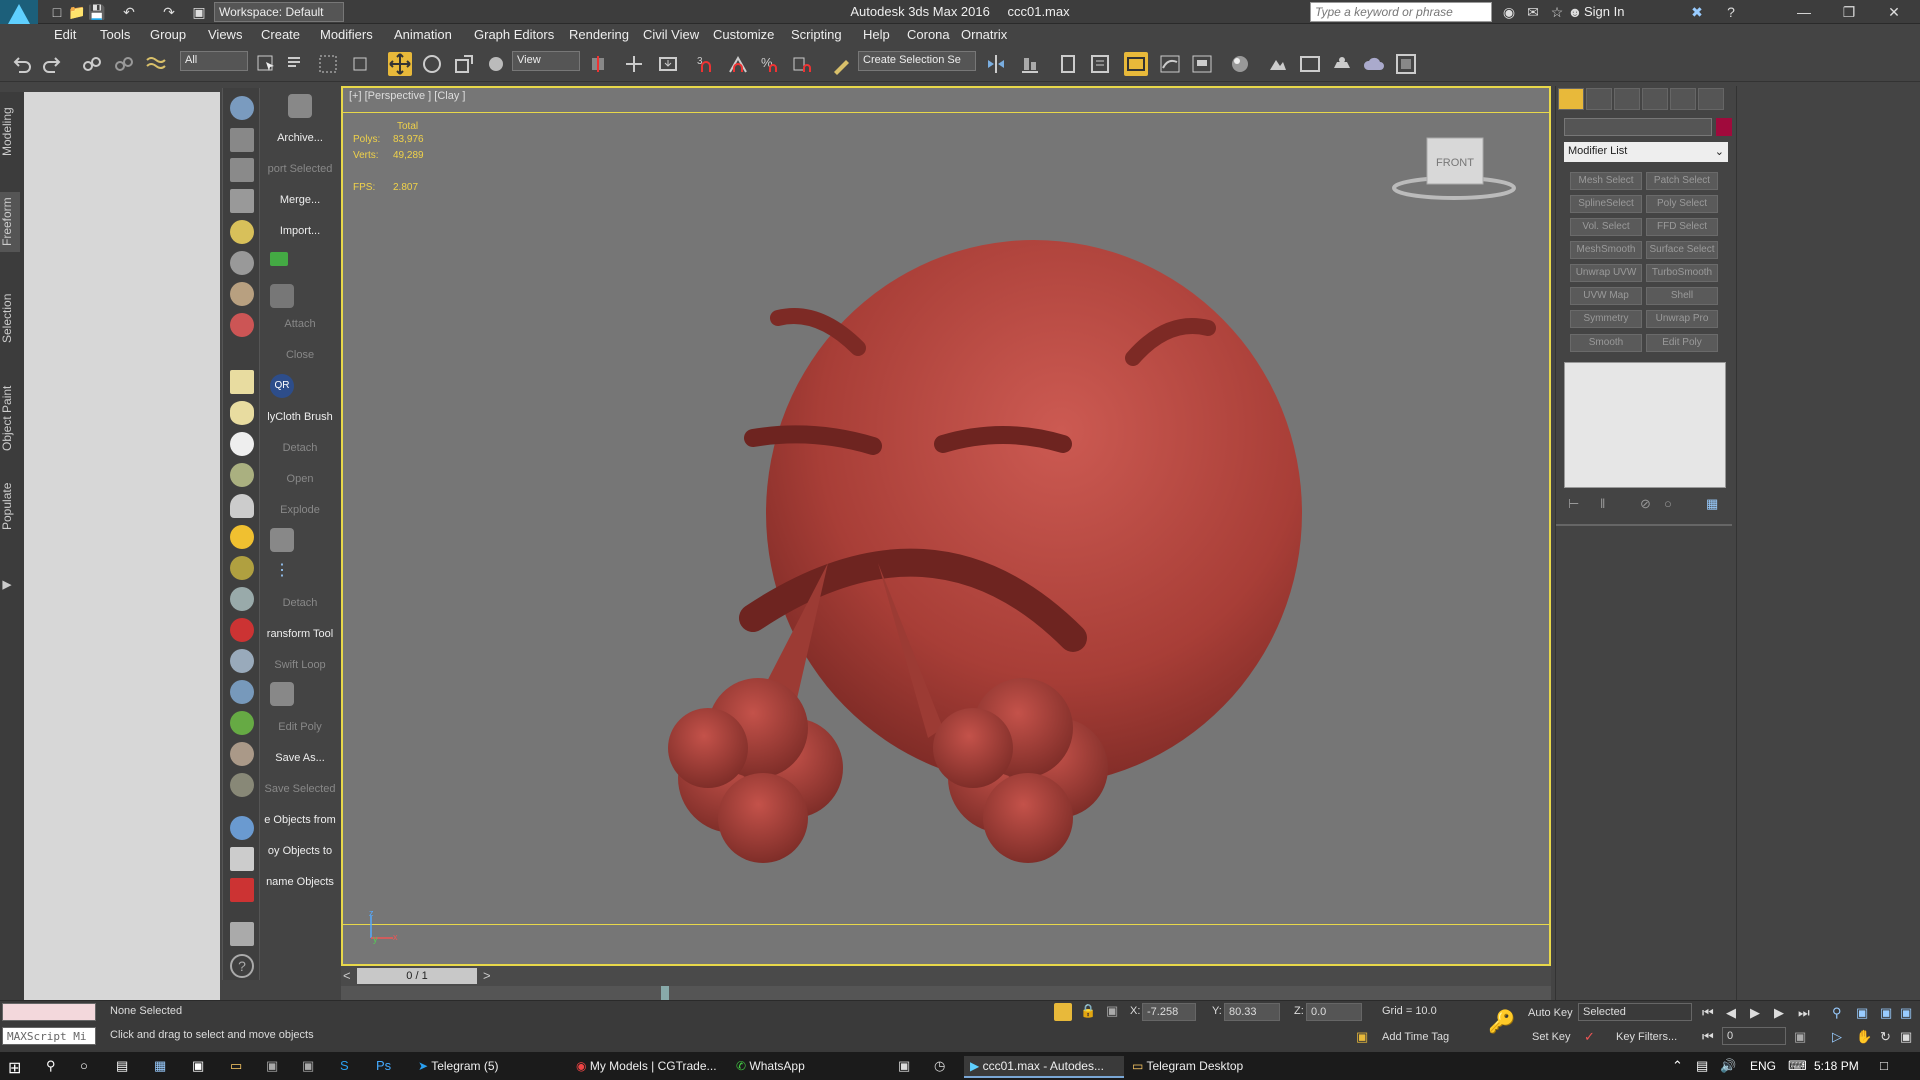 The image size is (1920, 1080). What do you see at coordinates (242, 754) in the screenshot?
I see `rock-icon` at bounding box center [242, 754].